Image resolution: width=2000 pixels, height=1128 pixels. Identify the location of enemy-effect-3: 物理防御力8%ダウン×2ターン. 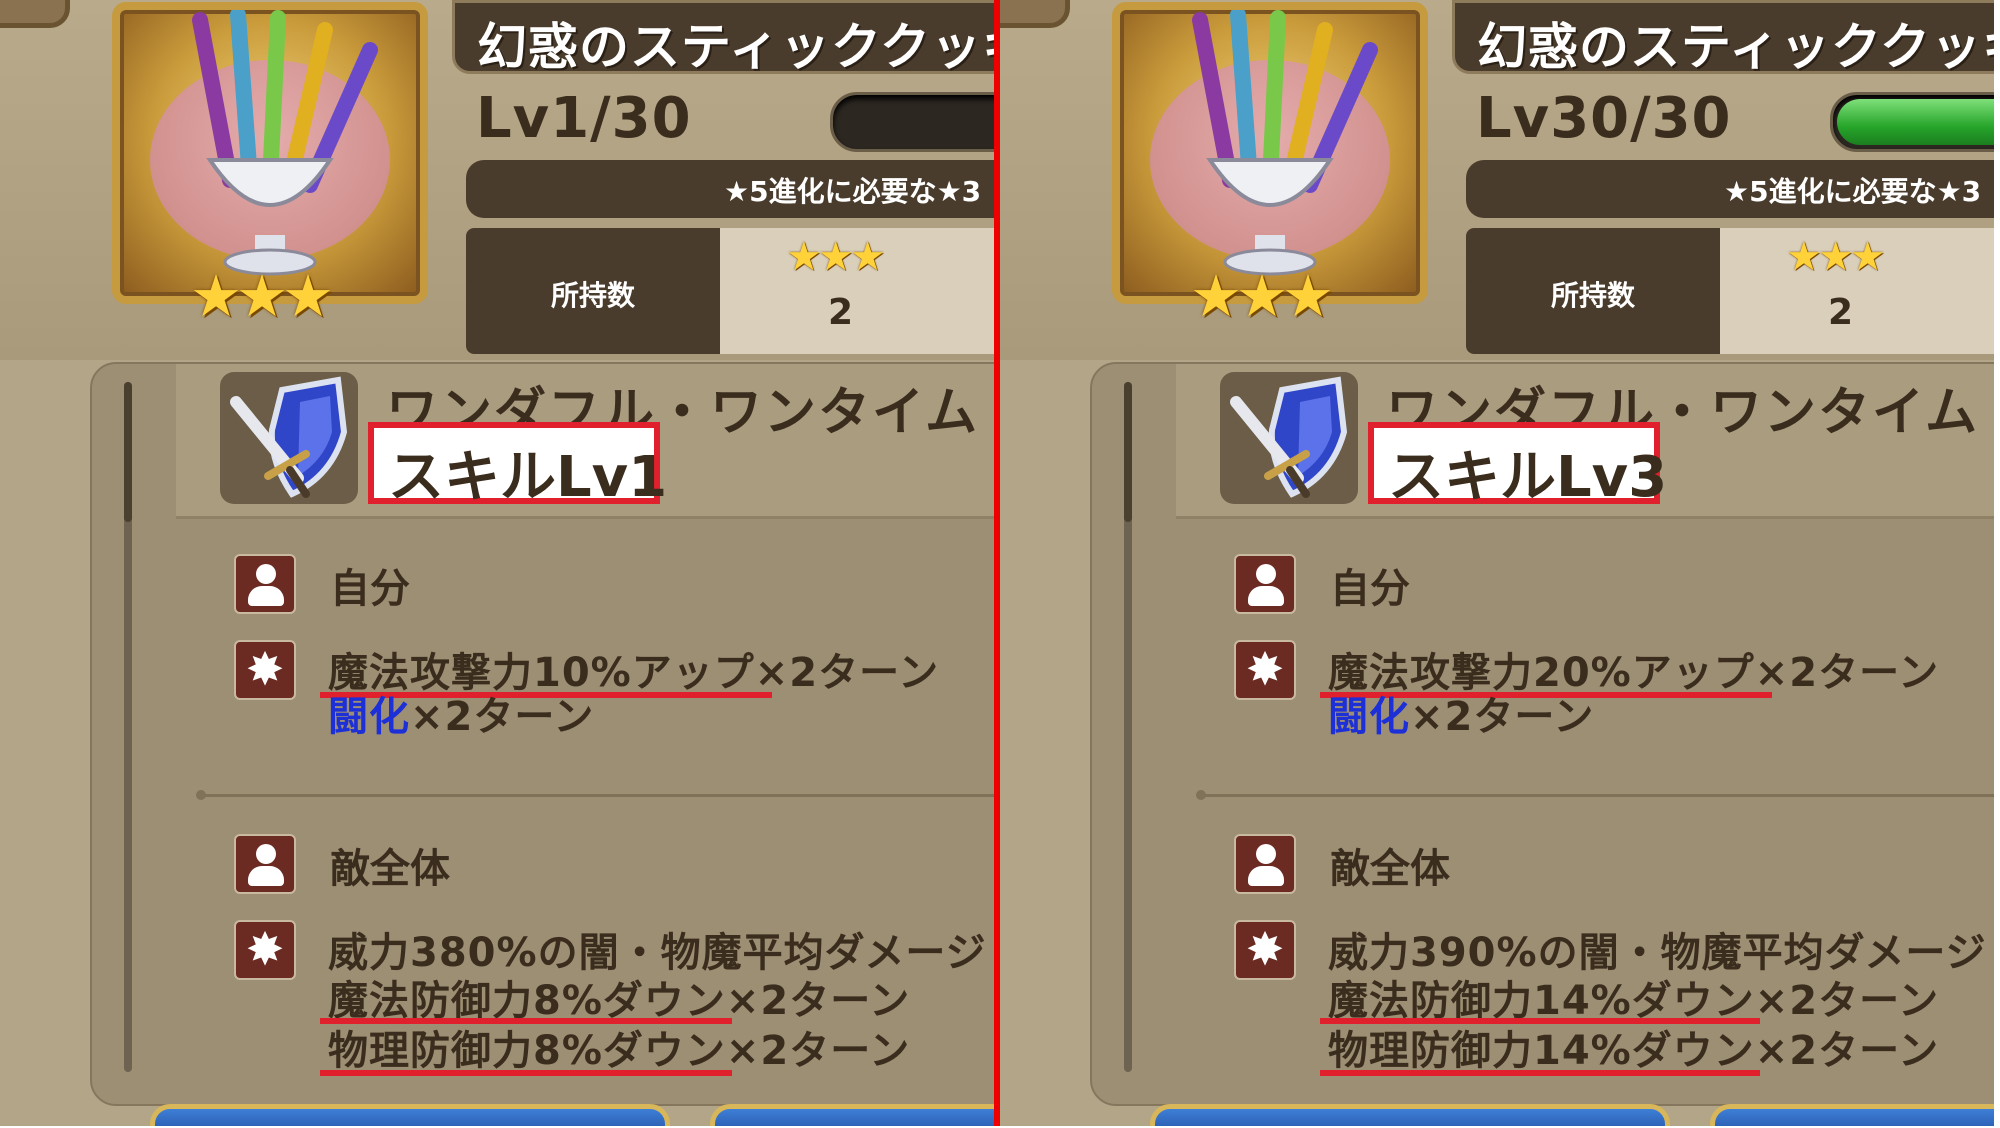
(619, 1051).